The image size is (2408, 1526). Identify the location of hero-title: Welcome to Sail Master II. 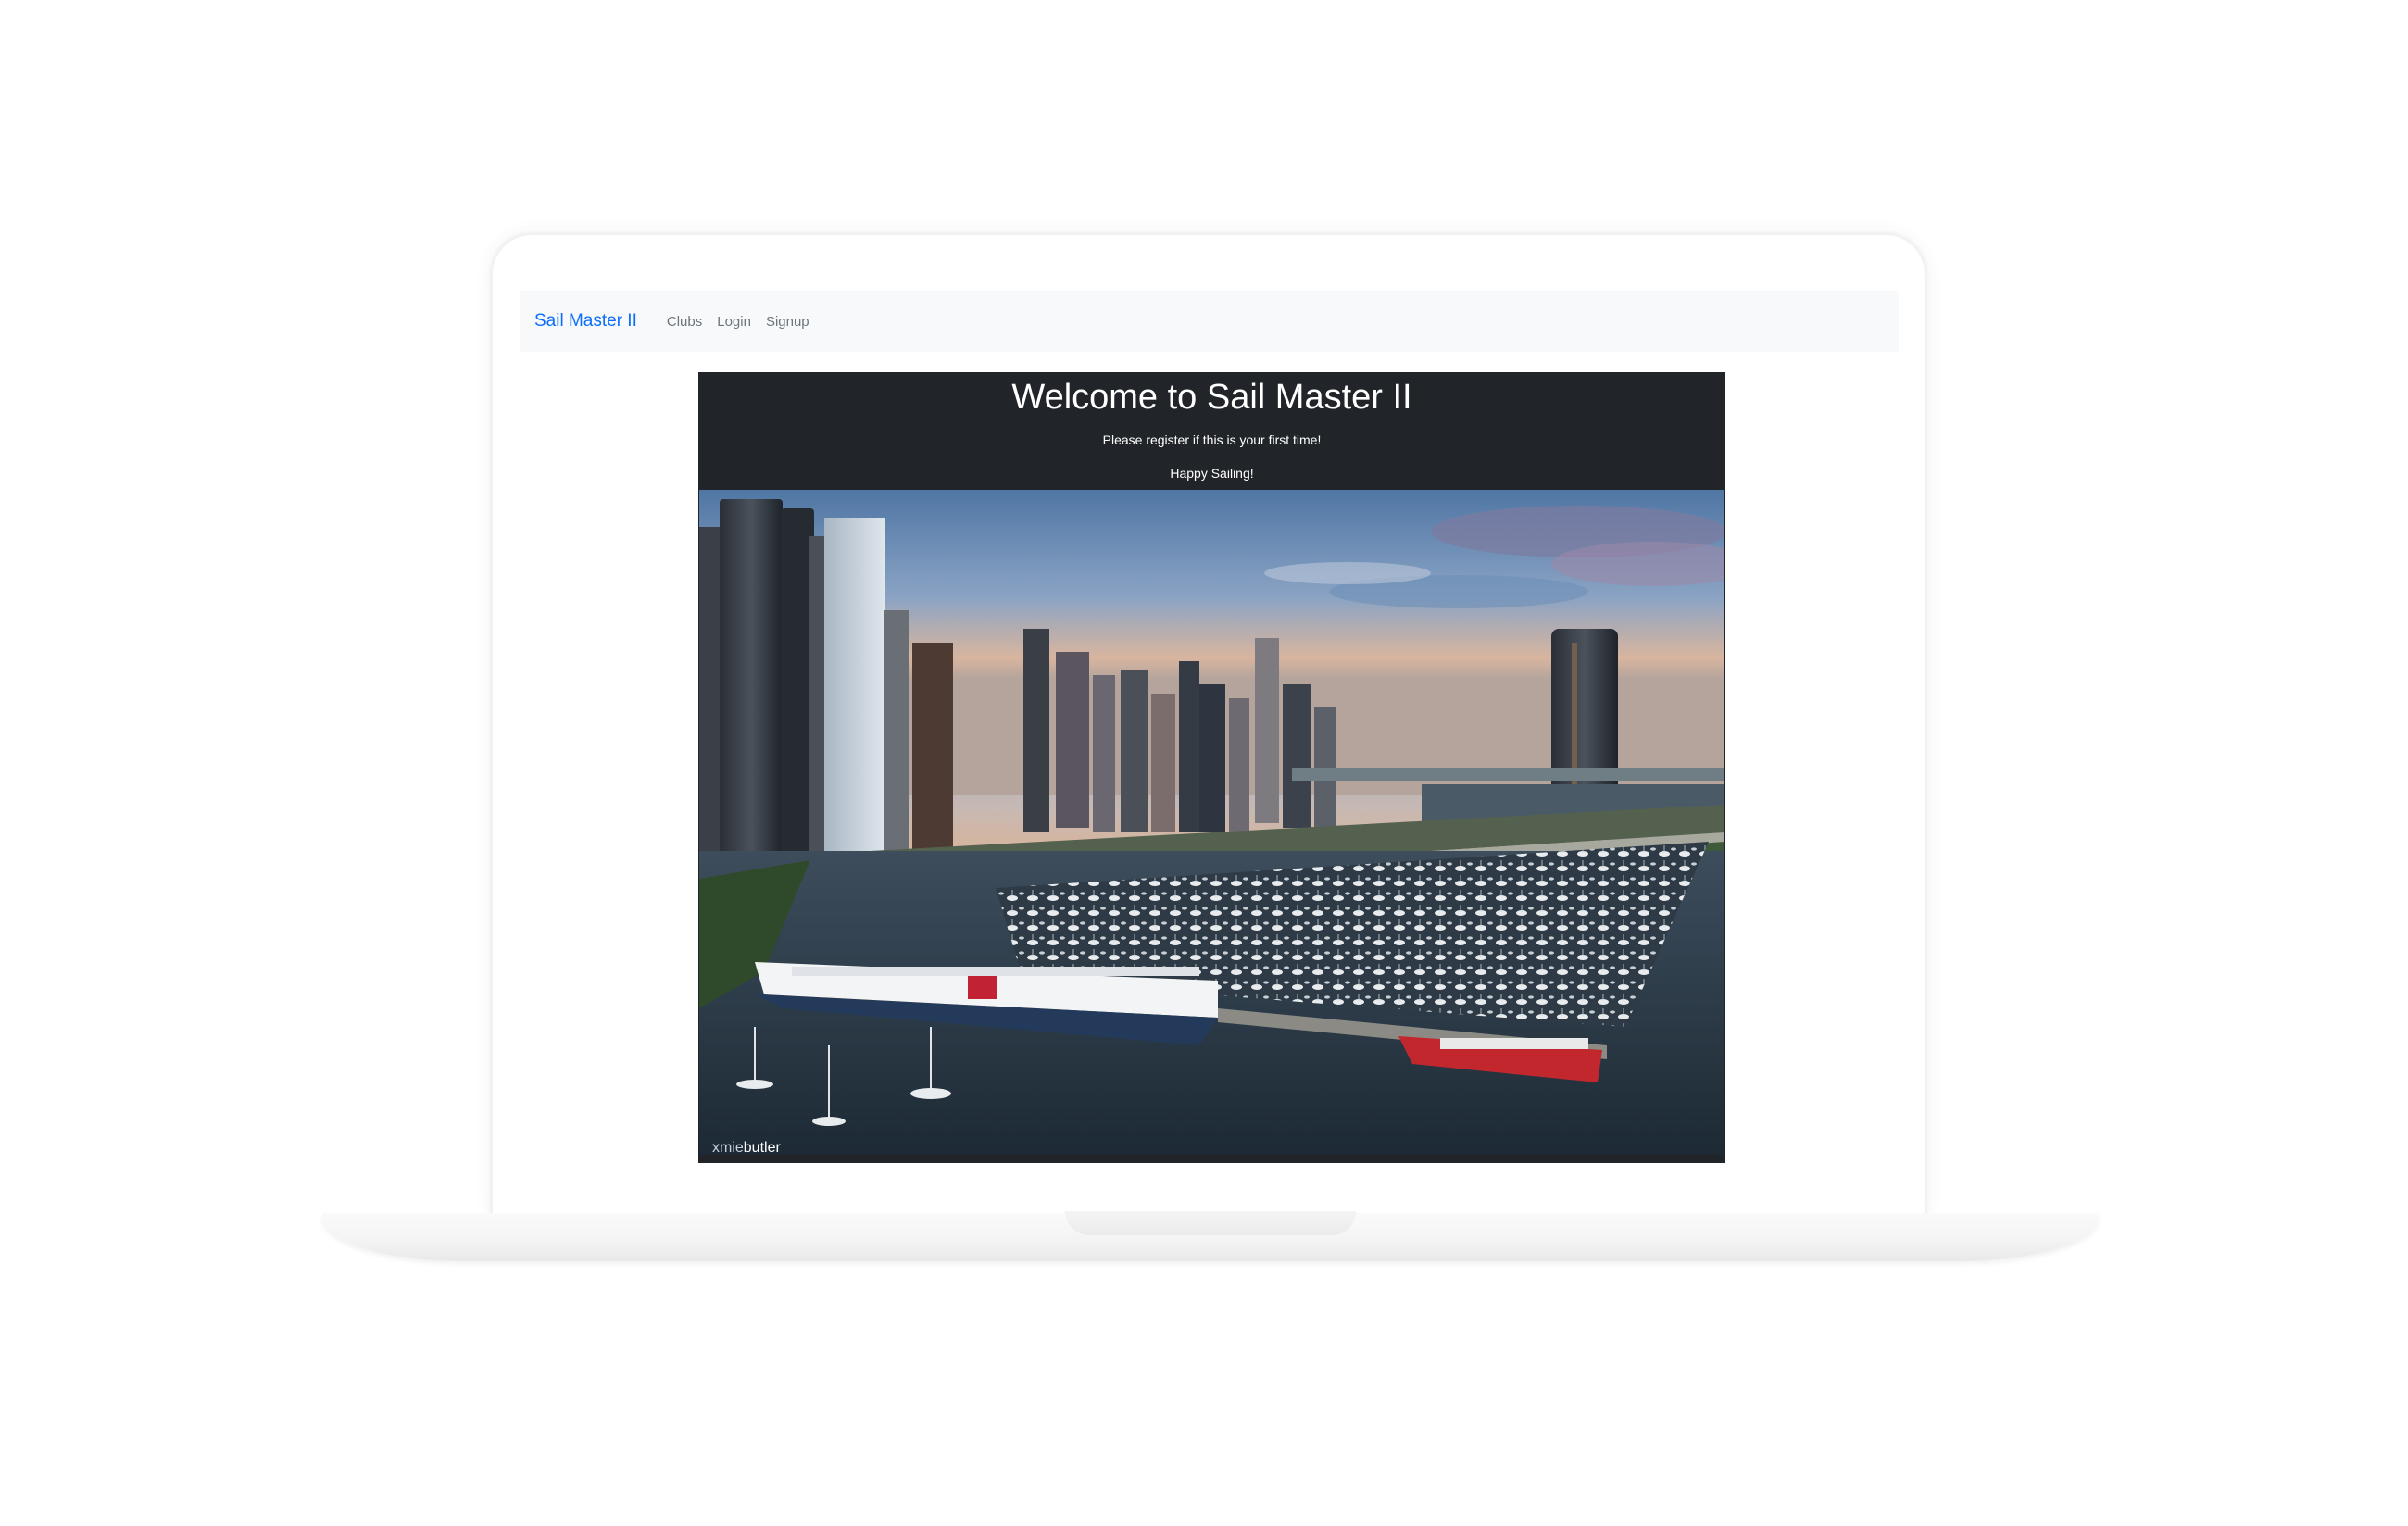
(1211, 397).